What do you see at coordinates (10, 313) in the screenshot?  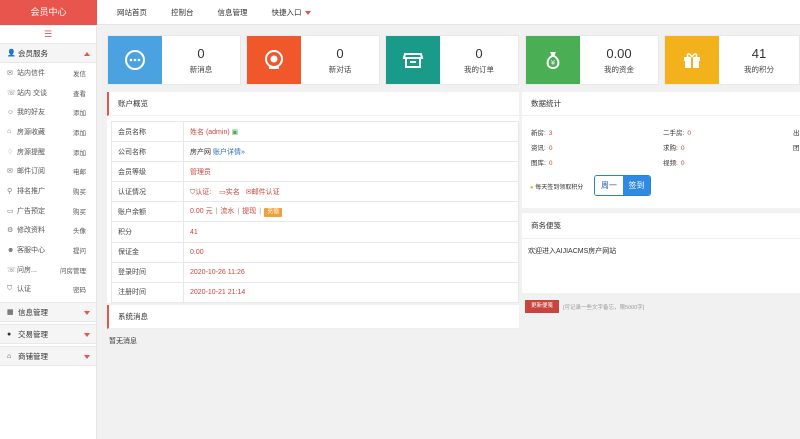 I see `grid-icon: ▦` at bounding box center [10, 313].